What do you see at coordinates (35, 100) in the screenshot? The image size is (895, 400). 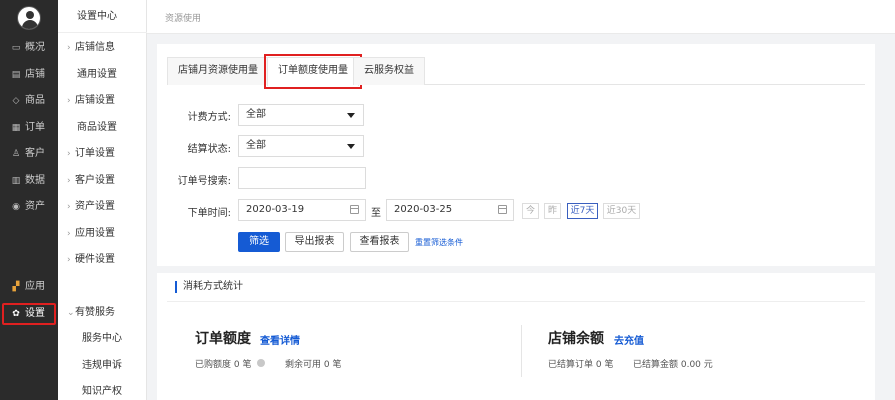 I see `nav-label: 商品` at bounding box center [35, 100].